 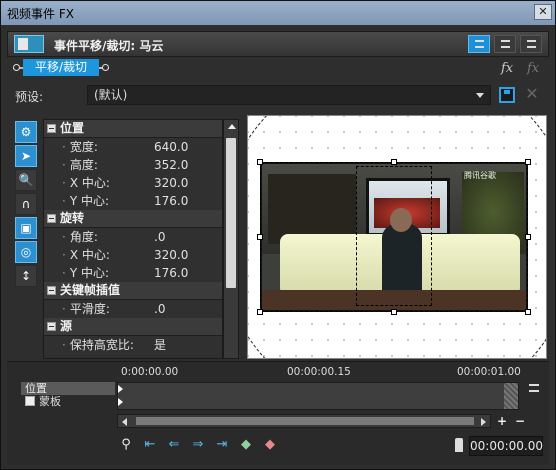 What do you see at coordinates (506, 446) in the screenshot?
I see `timecode-display: 00:00:00.00` at bounding box center [506, 446].